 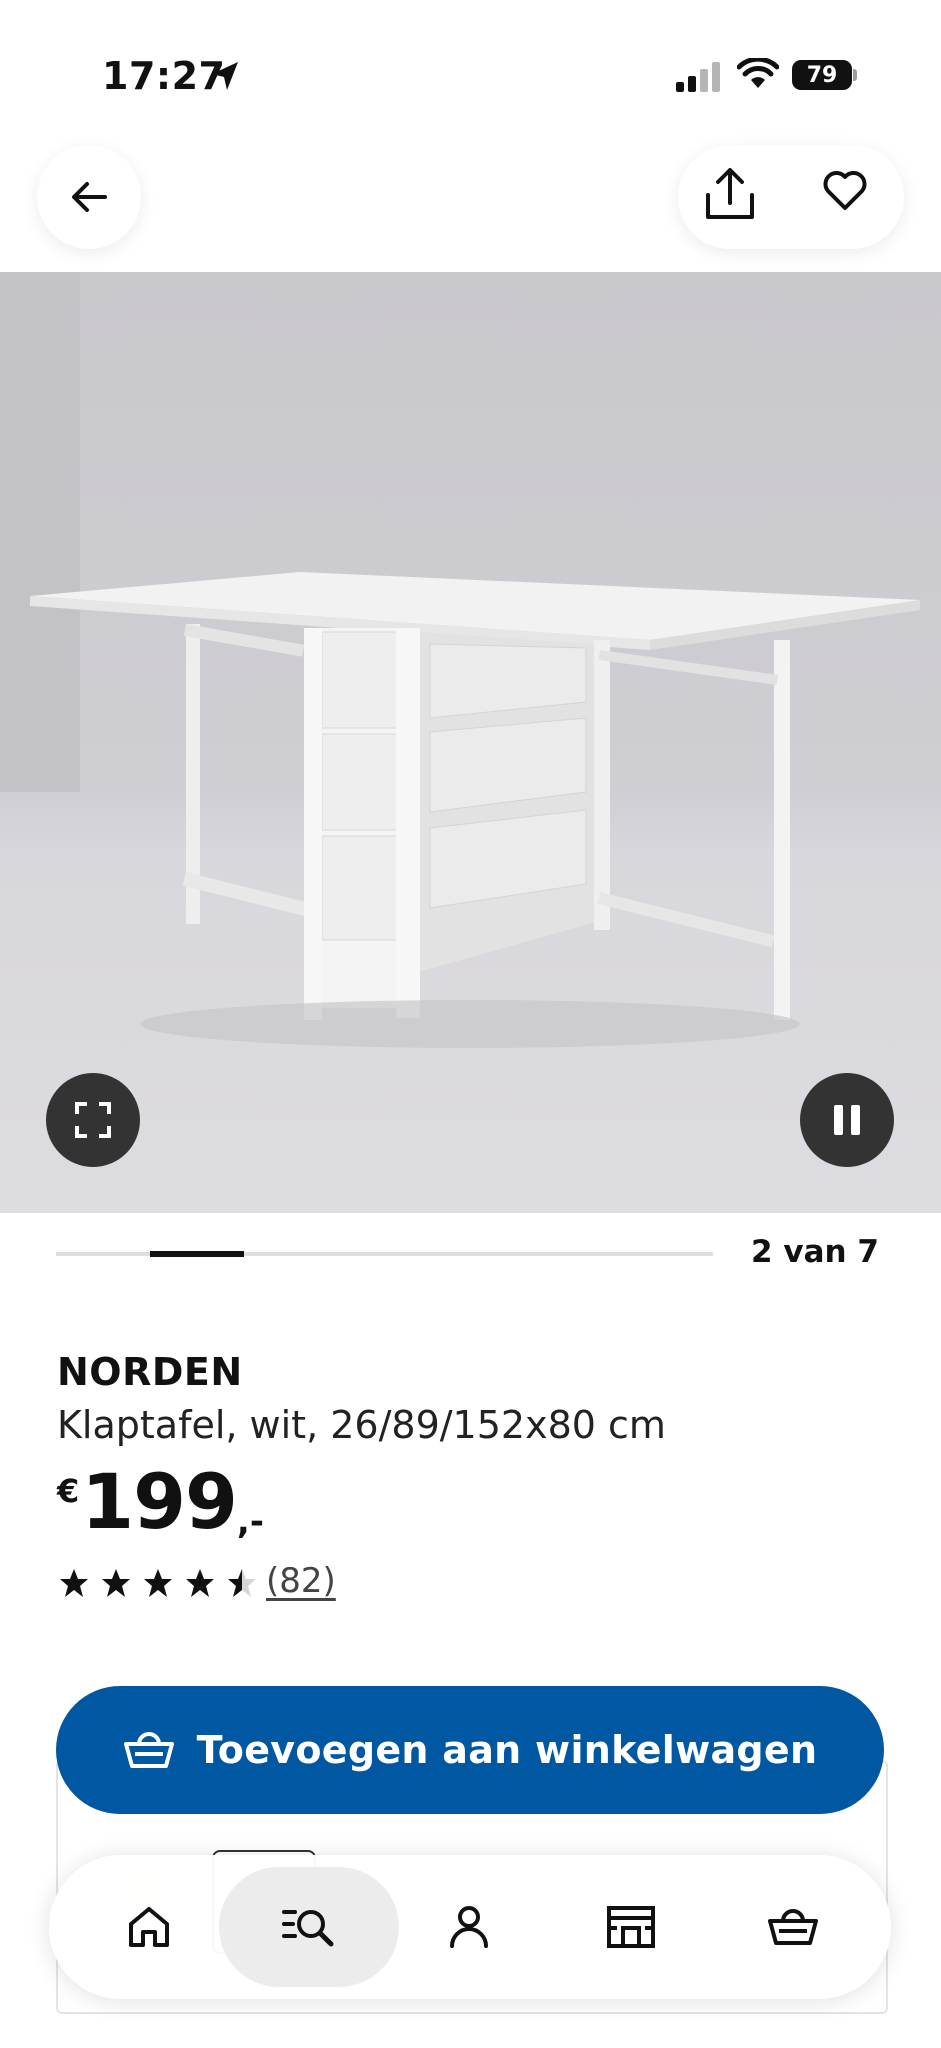 I want to click on pause-icon, so click(x=847, y=1120).